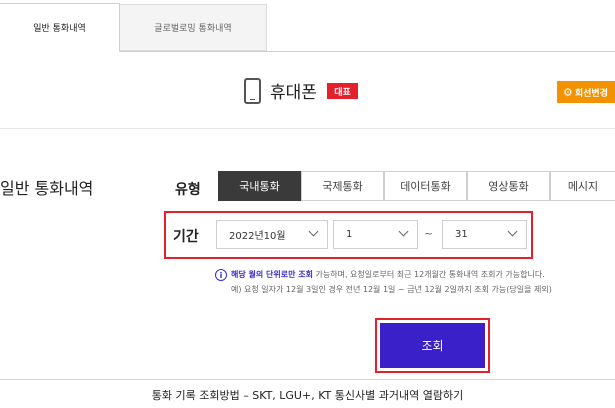 The width and height of the screenshot is (615, 408). I want to click on footer-divider, so click(307, 379).